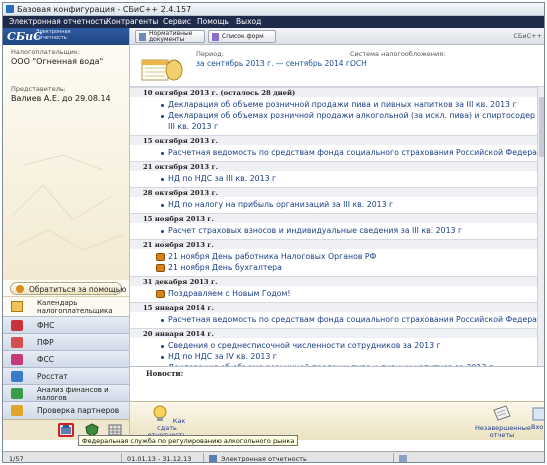  What do you see at coordinates (398, 54) in the screenshot?
I see `tax-system-label: Система налогообложения:` at bounding box center [398, 54].